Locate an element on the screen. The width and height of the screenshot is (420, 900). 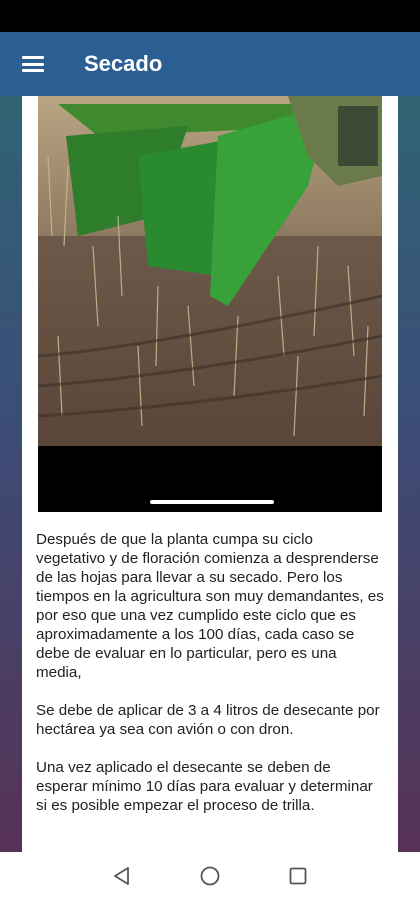
home-circle-icon is located at coordinates (210, 876).